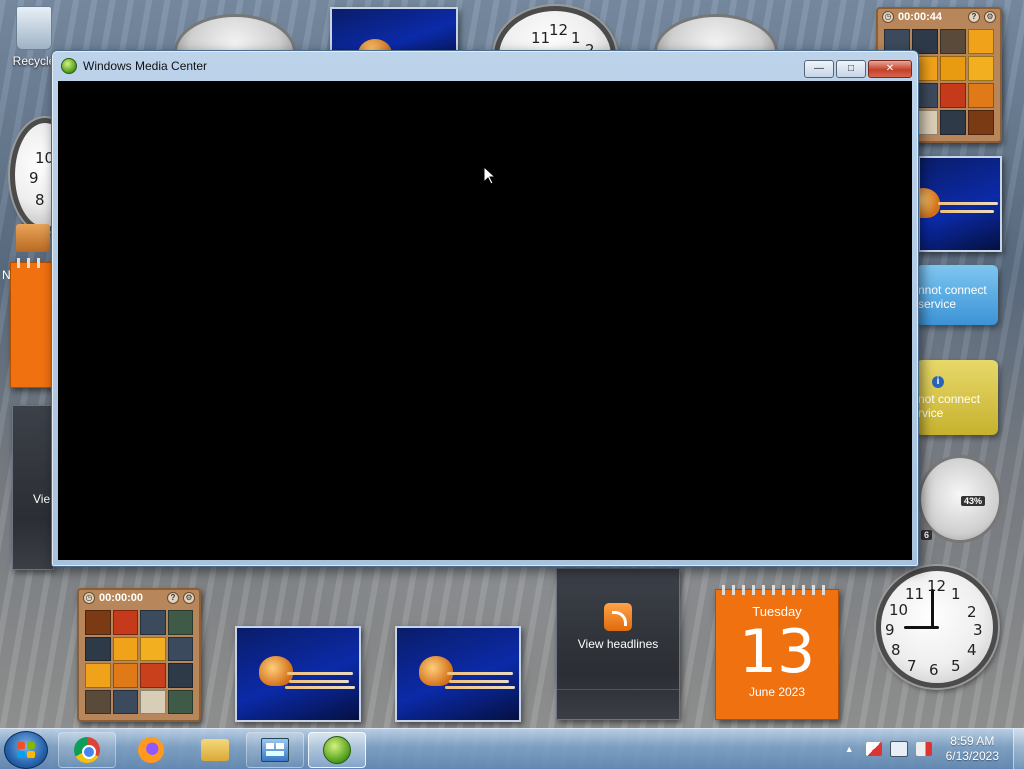 This screenshot has height=769, width=1024. What do you see at coordinates (145, 66) in the screenshot?
I see `window-title: Windows Media Center` at bounding box center [145, 66].